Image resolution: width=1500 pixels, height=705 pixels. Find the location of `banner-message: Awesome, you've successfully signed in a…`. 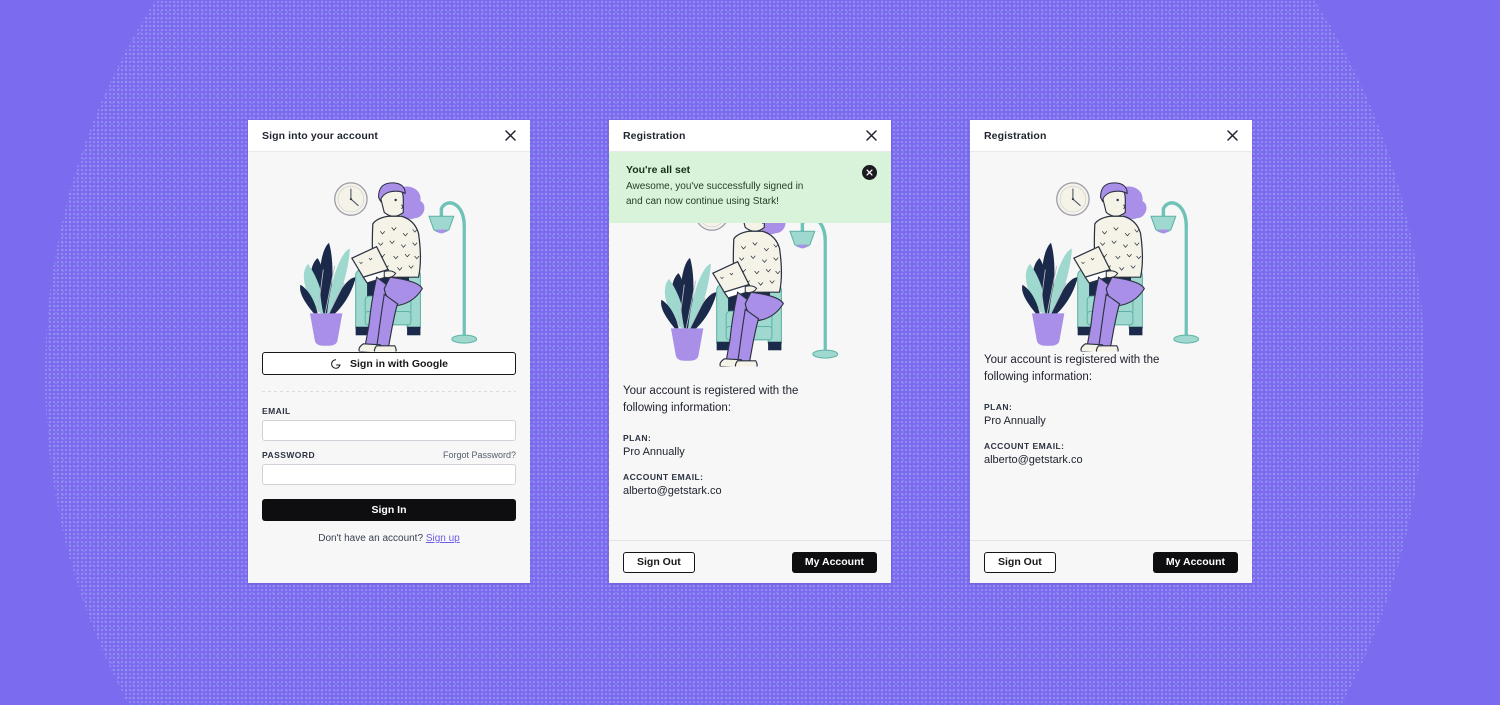

banner-message: Awesome, you've successfully signed in a… is located at coordinates (715, 194).